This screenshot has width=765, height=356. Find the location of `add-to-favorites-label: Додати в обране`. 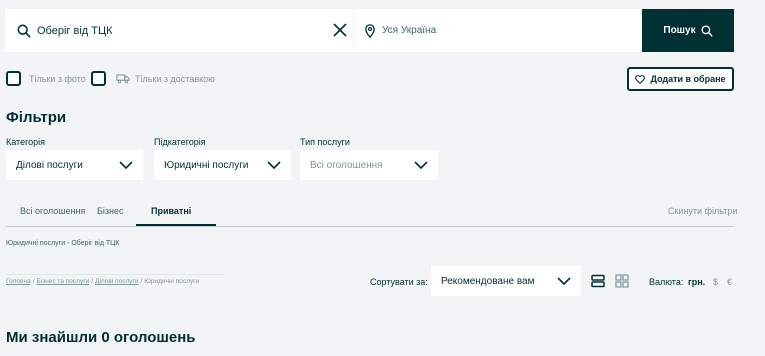

add-to-favorites-label: Додати в обране is located at coordinates (688, 79).